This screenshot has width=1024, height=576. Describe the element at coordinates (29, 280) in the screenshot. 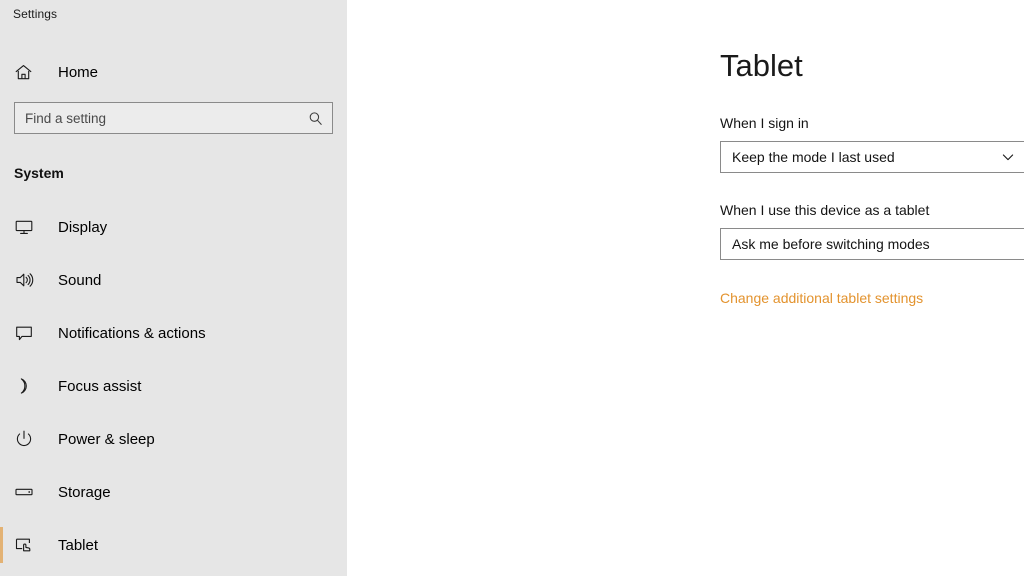

I see `speaker-icon` at that location.